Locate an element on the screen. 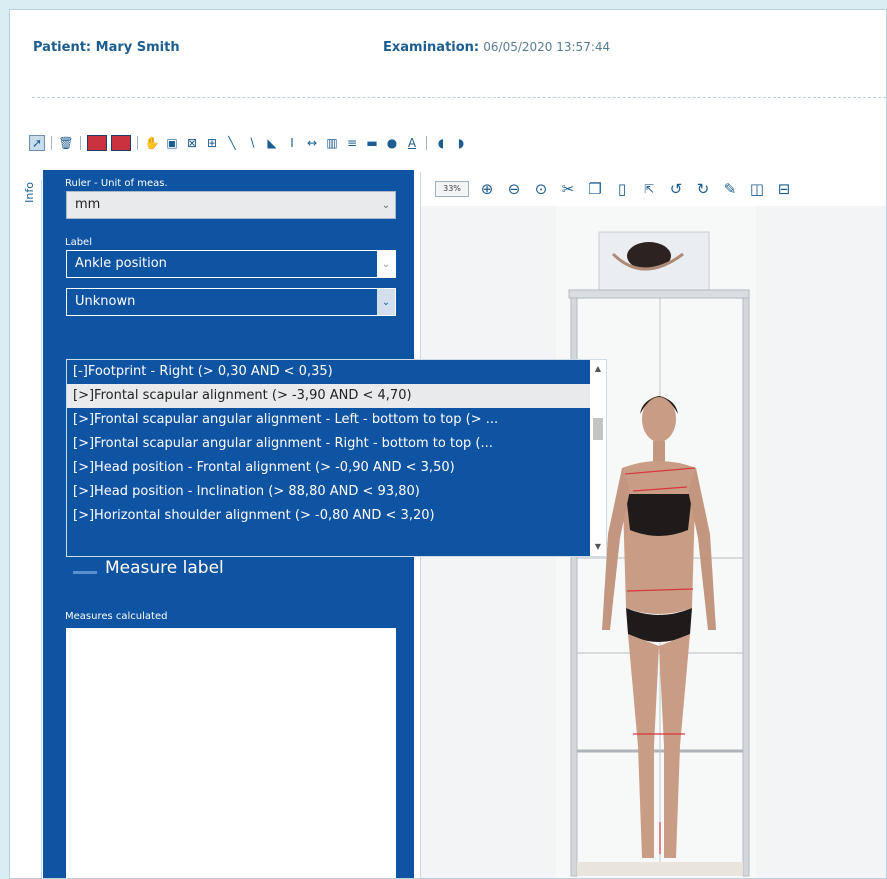 This screenshot has height=879, width=887. label-select-value: Ankle position is located at coordinates (121, 263).